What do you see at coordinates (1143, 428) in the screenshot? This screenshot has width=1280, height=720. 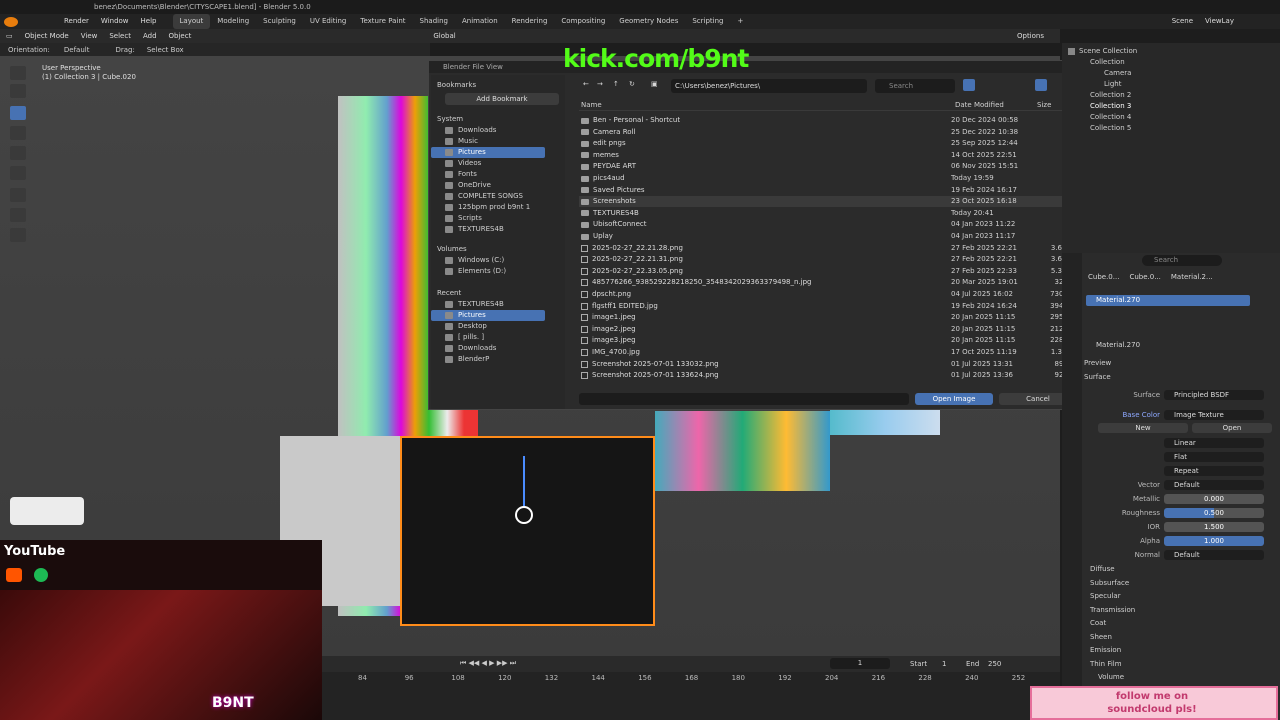 I see `new-image-button: New` at bounding box center [1143, 428].